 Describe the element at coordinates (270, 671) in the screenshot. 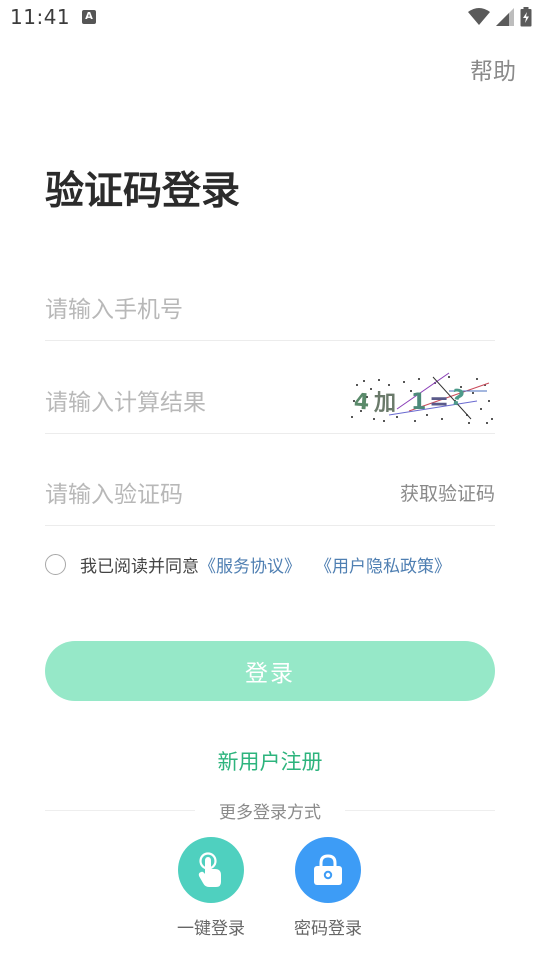

I see `login-button: 登录` at that location.